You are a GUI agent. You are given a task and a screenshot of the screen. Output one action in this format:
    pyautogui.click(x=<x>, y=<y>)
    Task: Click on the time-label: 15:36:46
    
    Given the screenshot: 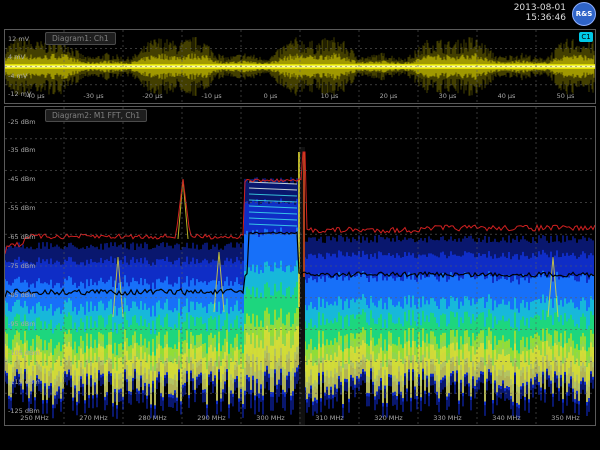 What is the action you would take?
    pyautogui.click(x=545, y=18)
    